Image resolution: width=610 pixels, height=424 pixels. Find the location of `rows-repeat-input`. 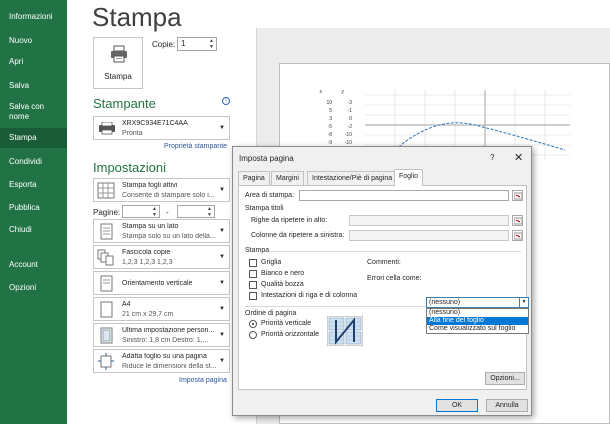

rows-repeat-input is located at coordinates (429, 220).